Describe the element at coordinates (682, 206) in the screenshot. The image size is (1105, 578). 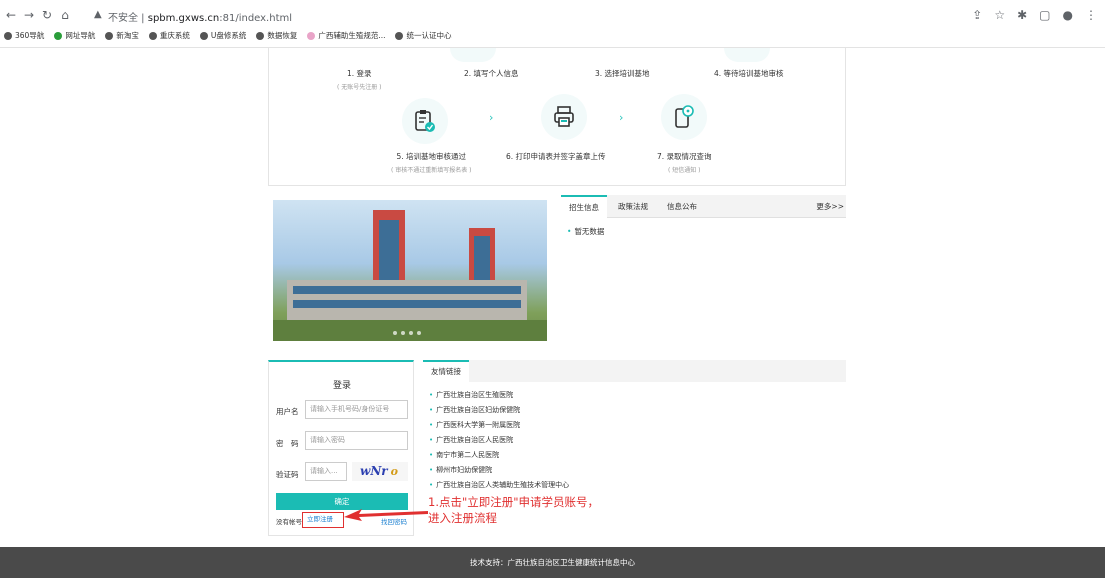
I see `tab-announcements: 信息公布` at that location.